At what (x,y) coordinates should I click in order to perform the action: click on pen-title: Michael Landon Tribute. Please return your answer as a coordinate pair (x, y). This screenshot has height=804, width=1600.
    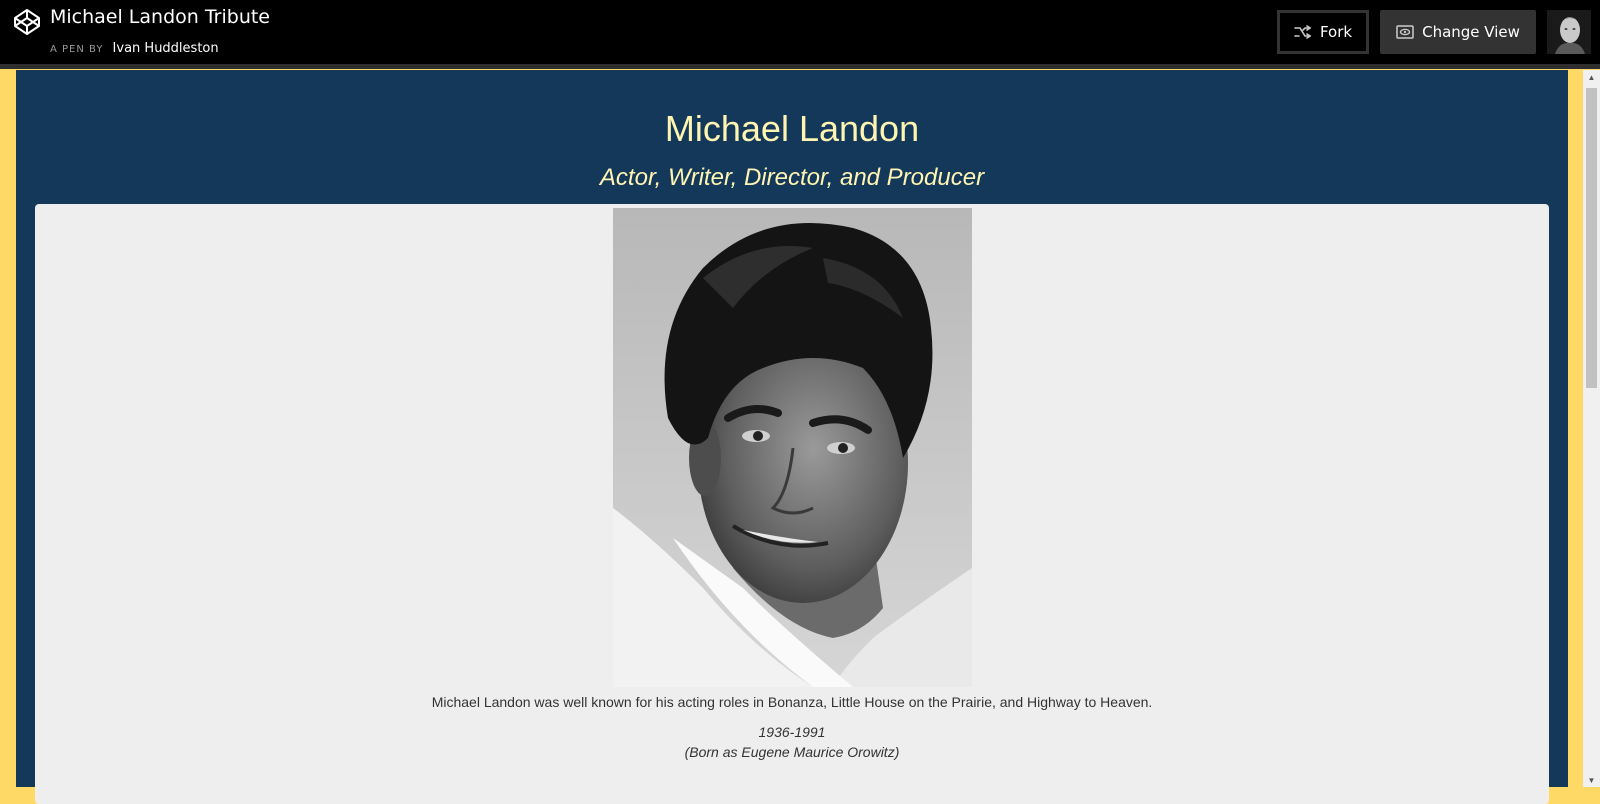
    Looking at the image, I should click on (160, 17).